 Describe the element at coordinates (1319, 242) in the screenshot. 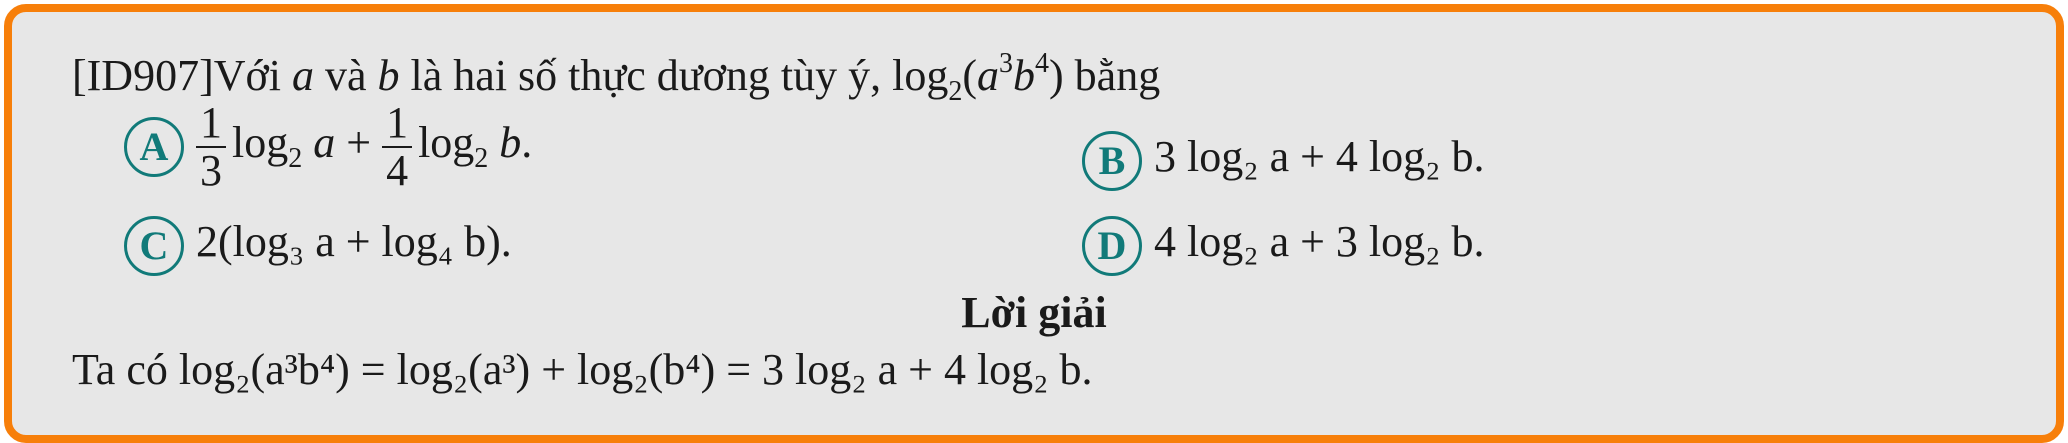

I see `option-d-text: 4 log₂ a + 3 log₂ b.` at that location.